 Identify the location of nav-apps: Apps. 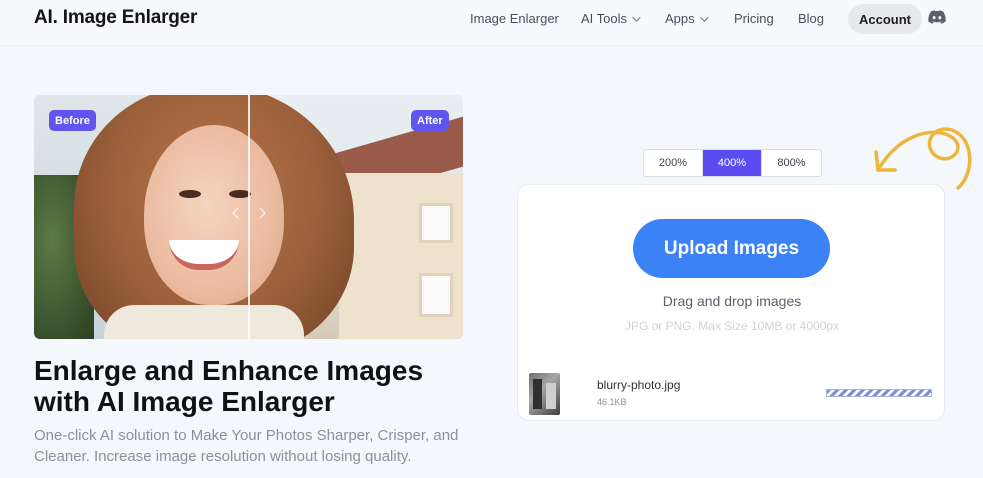
(687, 18).